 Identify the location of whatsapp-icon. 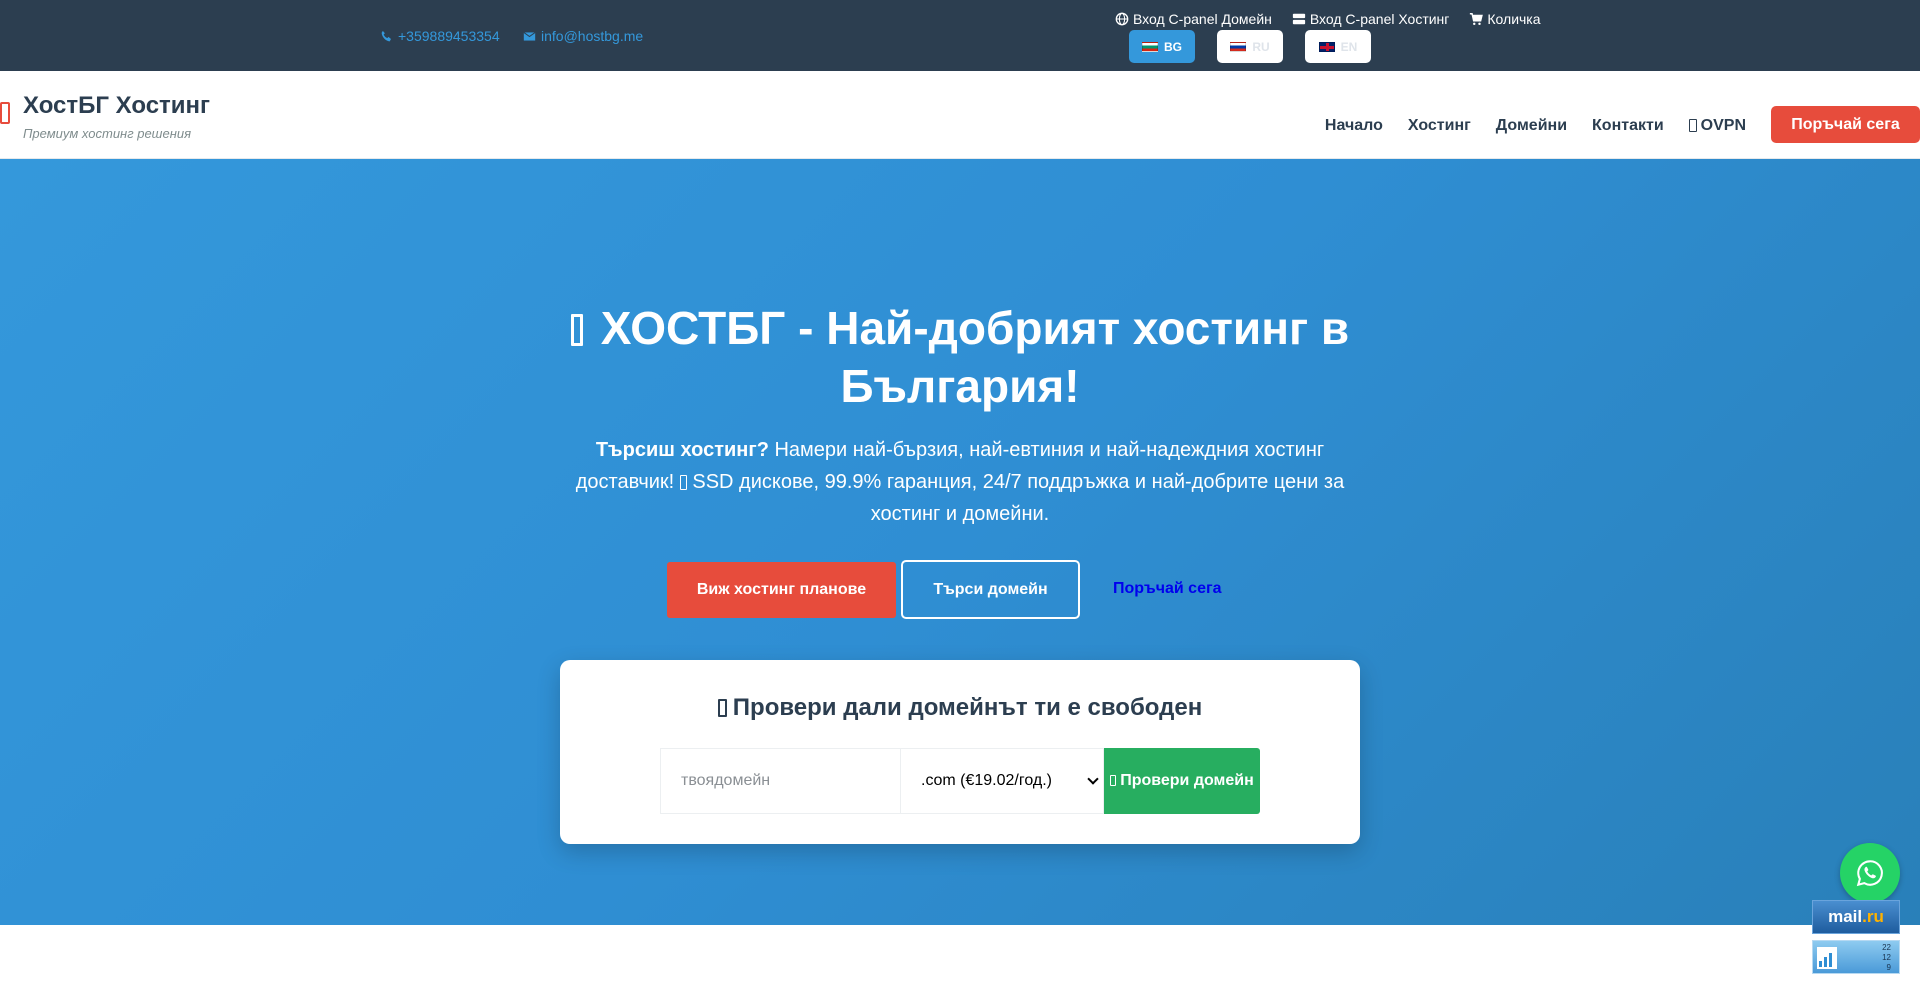
(1869, 873).